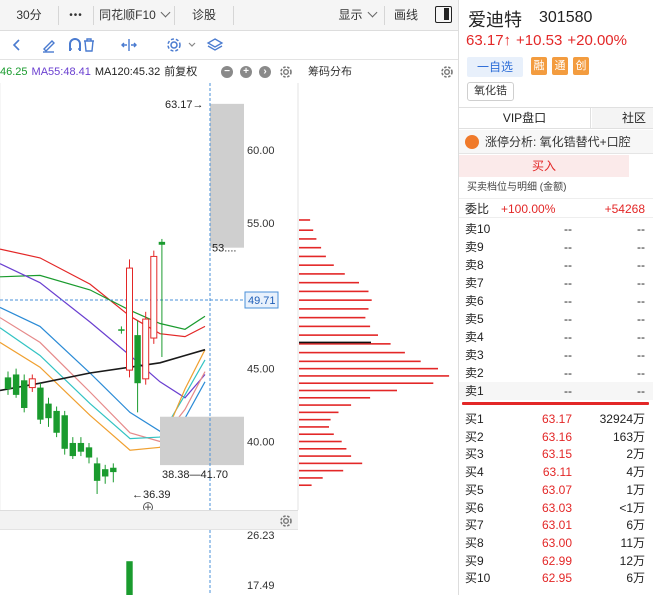 The image size is (653, 595). Describe the element at coordinates (330, 72) in the screenshot. I see `chip-distribution-title: 筹码分布` at that location.